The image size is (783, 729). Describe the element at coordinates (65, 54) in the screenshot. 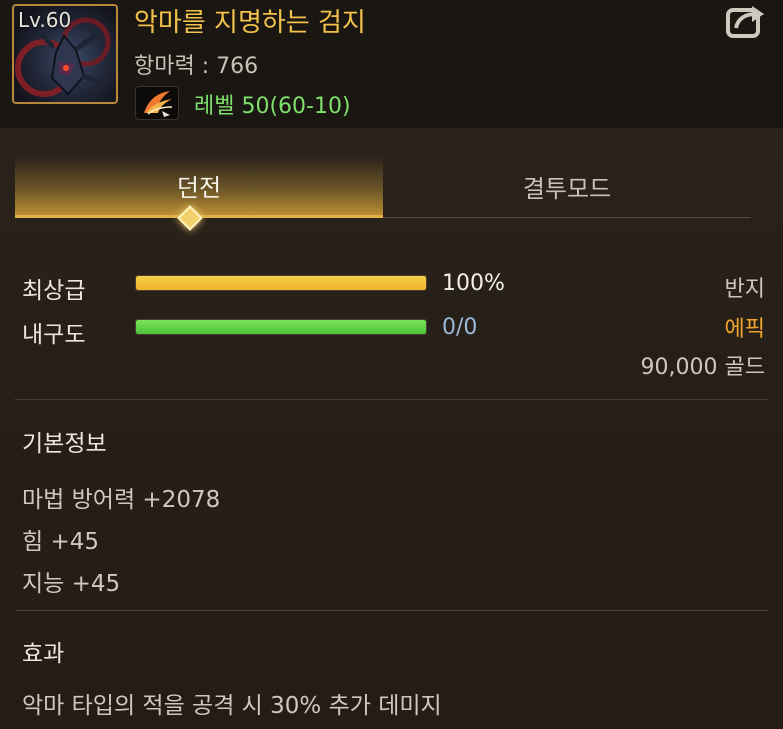

I see `demon-ring-icon: Lv.60` at that location.